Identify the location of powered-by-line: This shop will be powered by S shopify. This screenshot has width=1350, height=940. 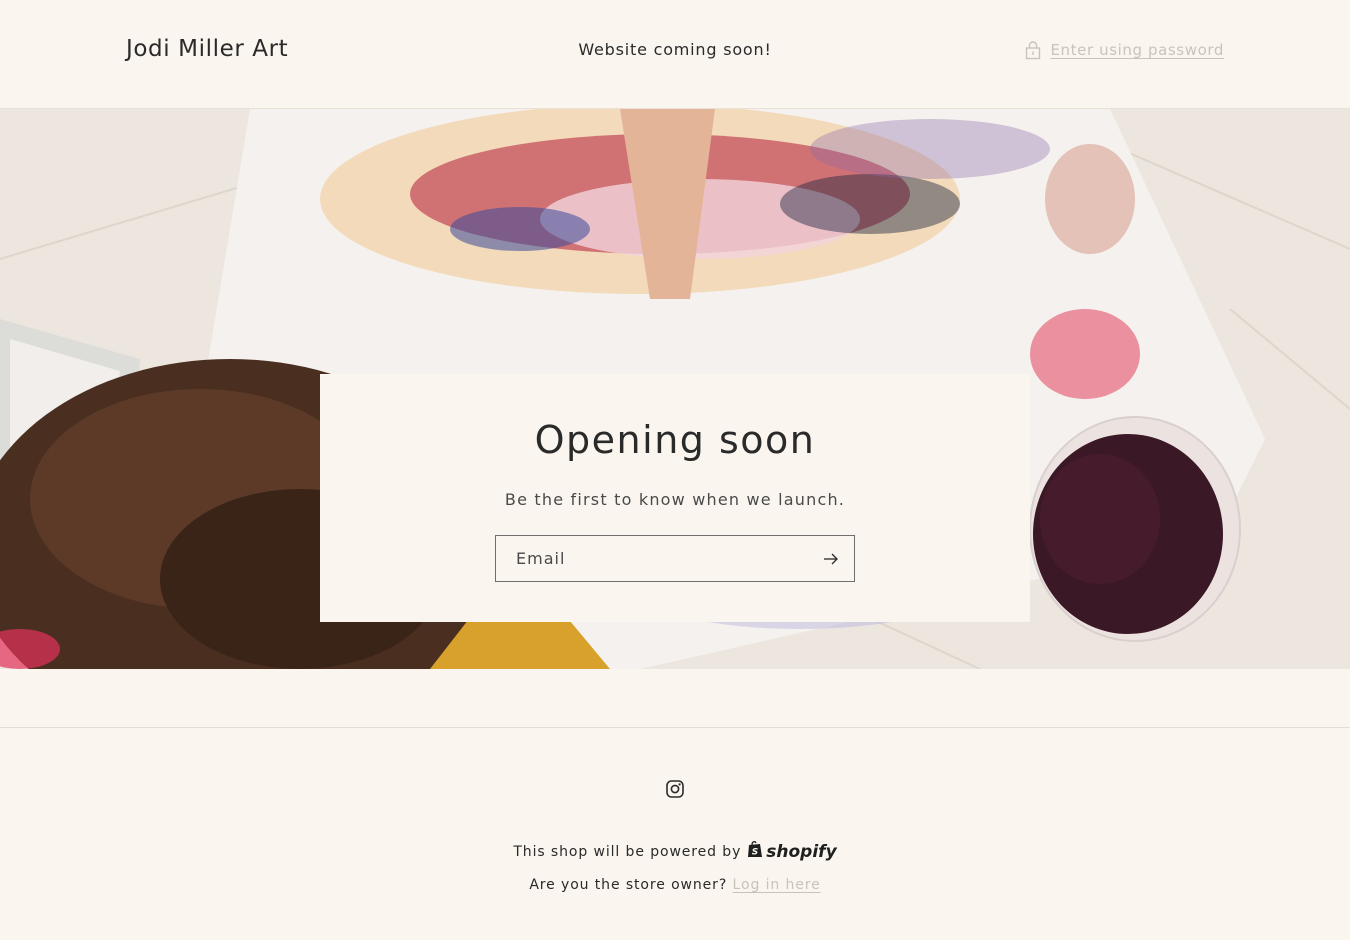
(675, 851).